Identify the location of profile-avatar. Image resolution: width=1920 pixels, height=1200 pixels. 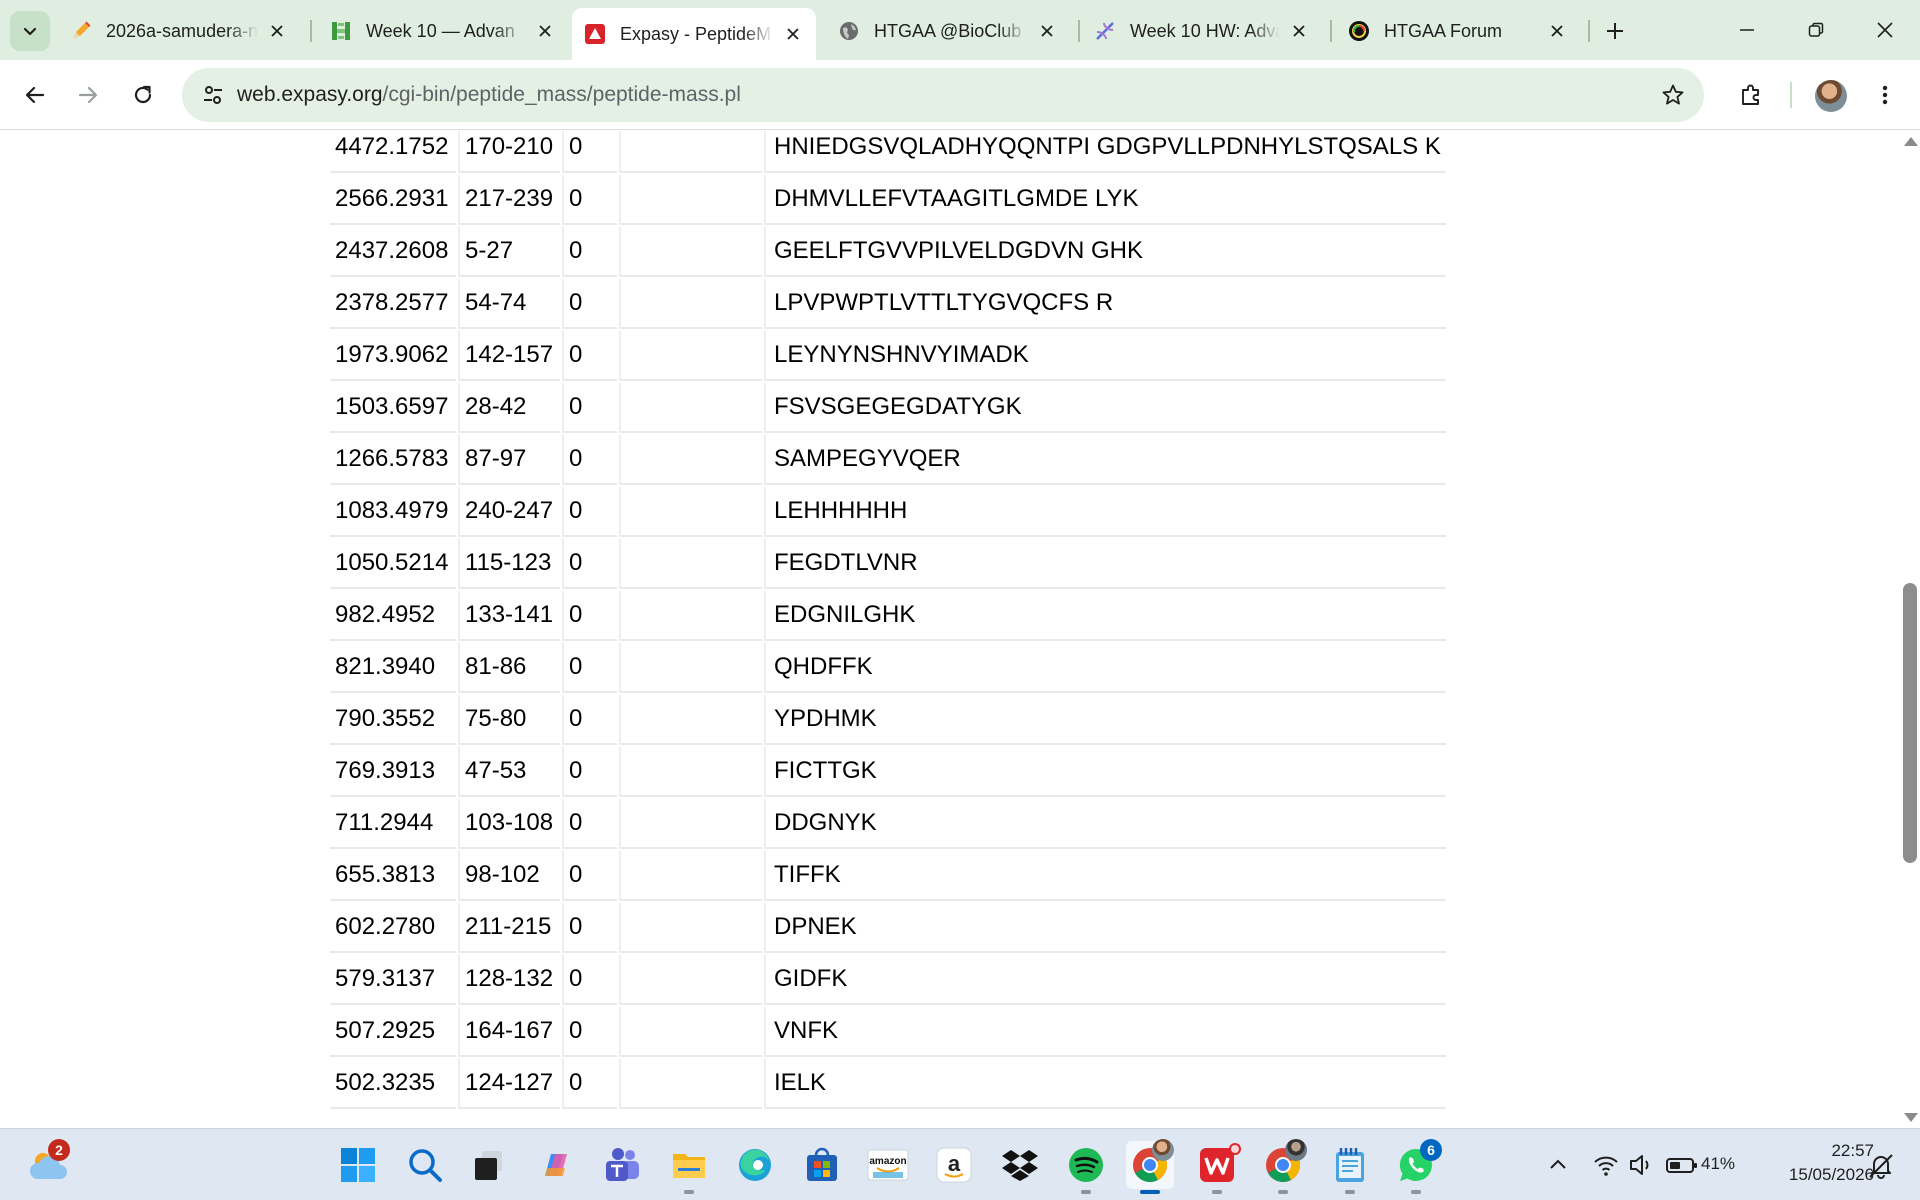
(1831, 96).